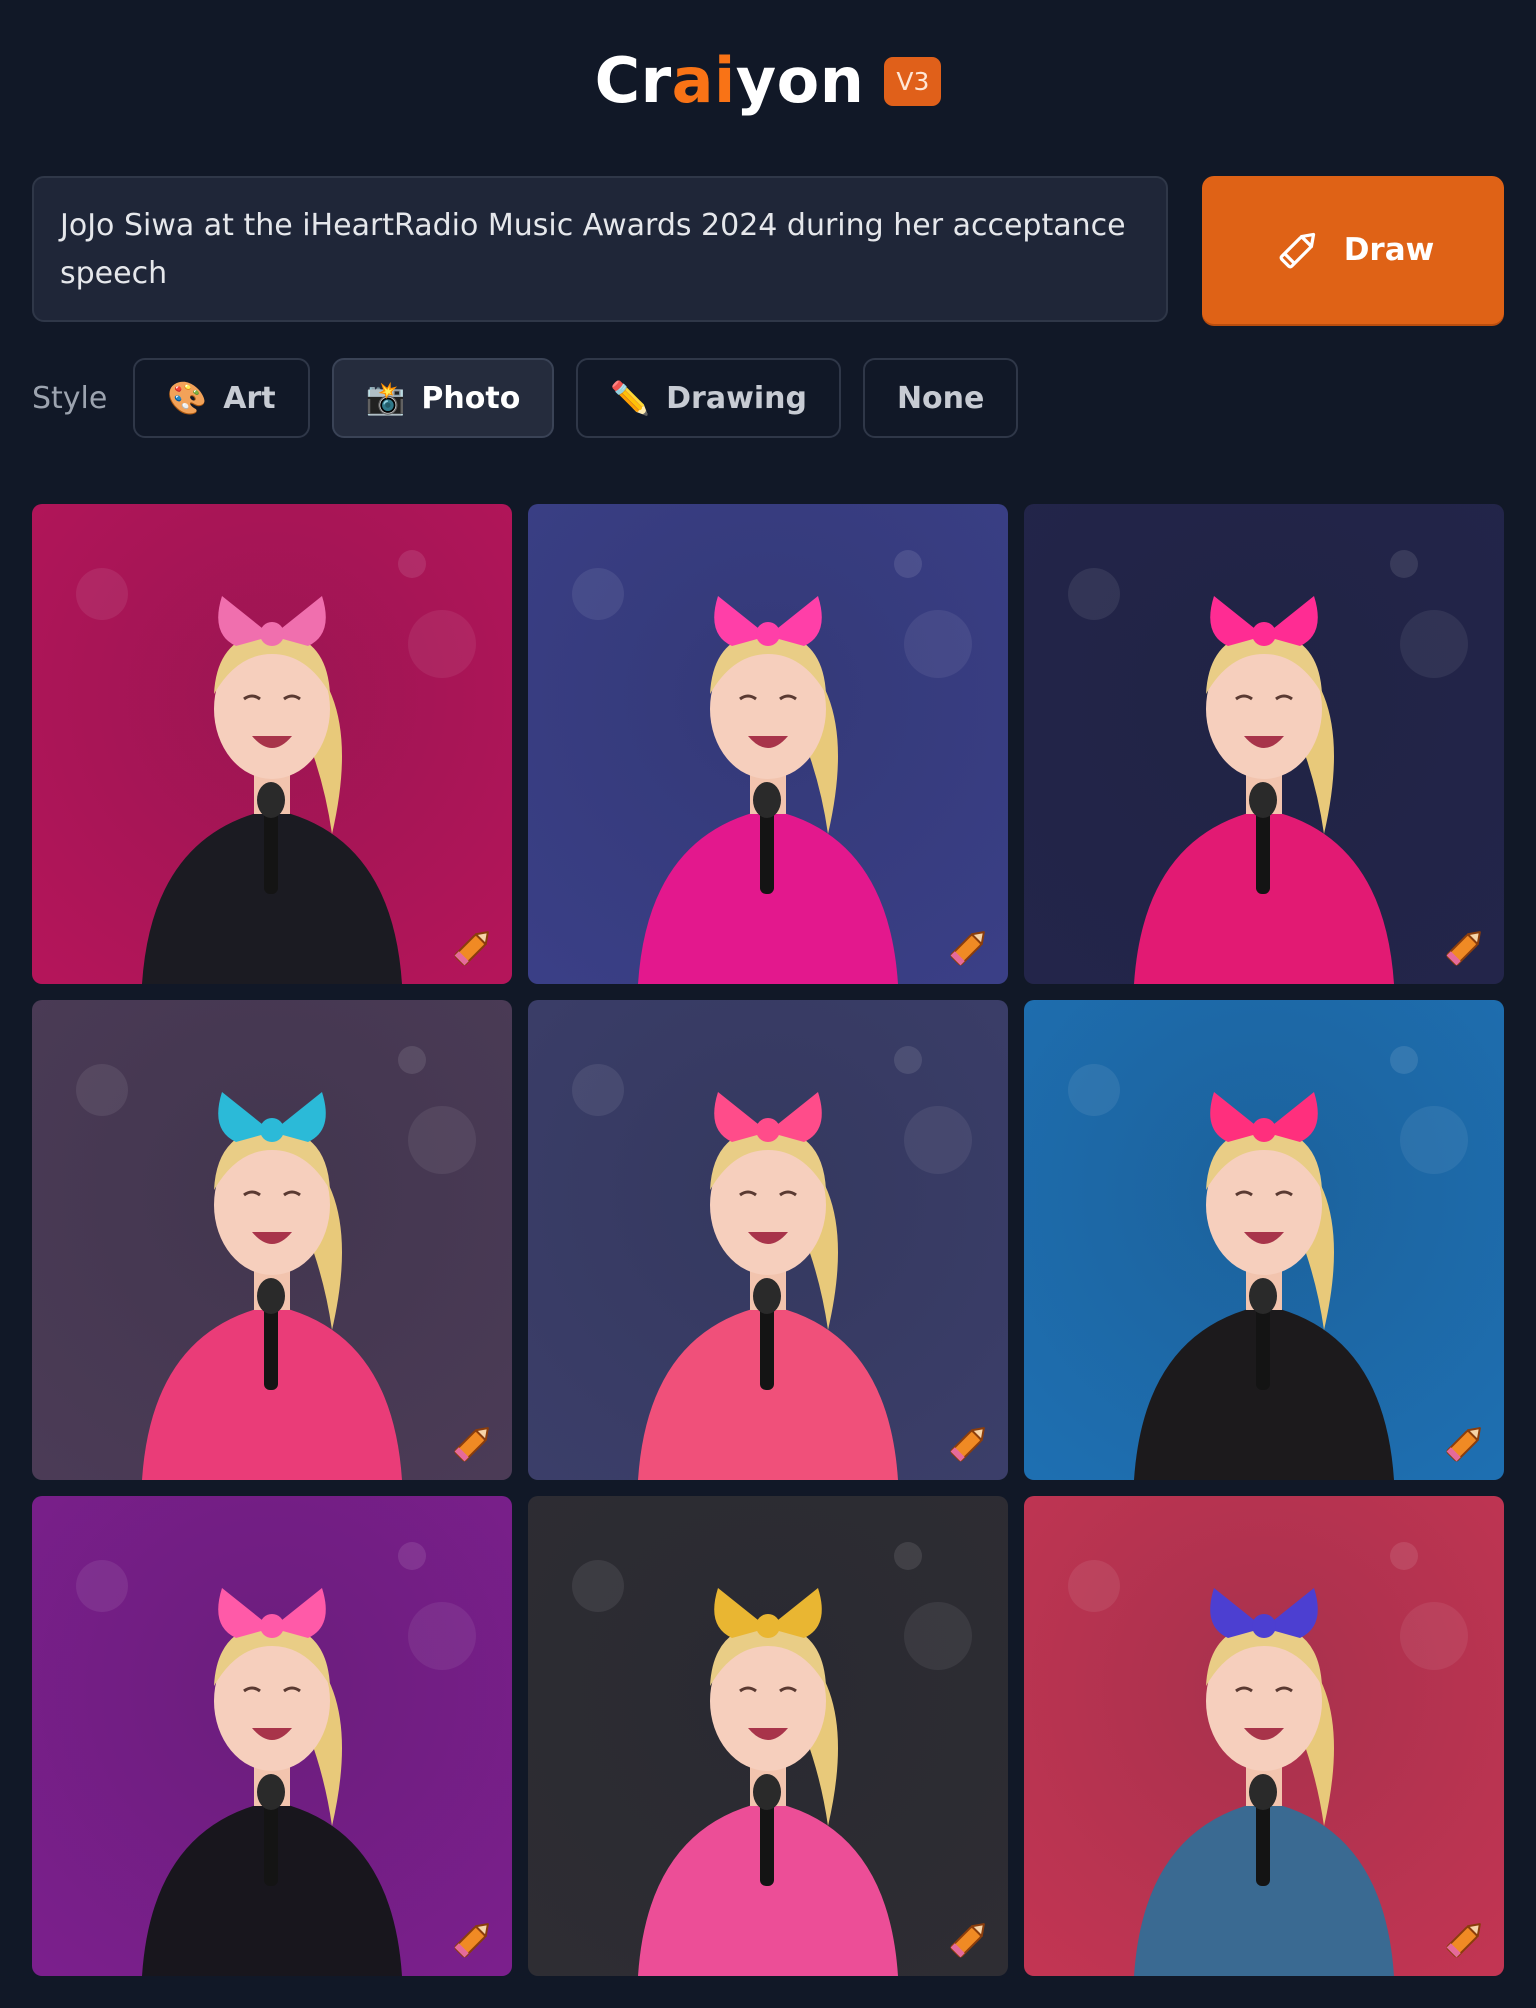 This screenshot has height=2008, width=1536. I want to click on style-label: Style, so click(70, 398).